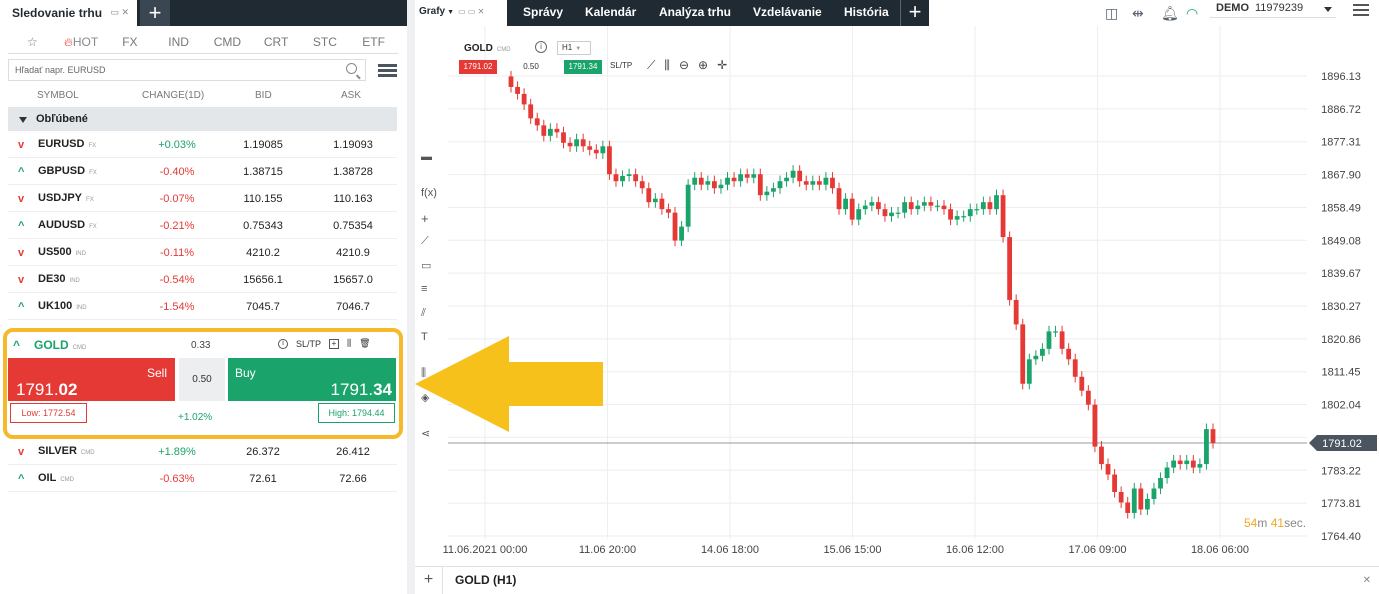 The height and width of the screenshot is (594, 1379). What do you see at coordinates (155, 13) in the screenshot?
I see `add-panel-button: +` at bounding box center [155, 13].